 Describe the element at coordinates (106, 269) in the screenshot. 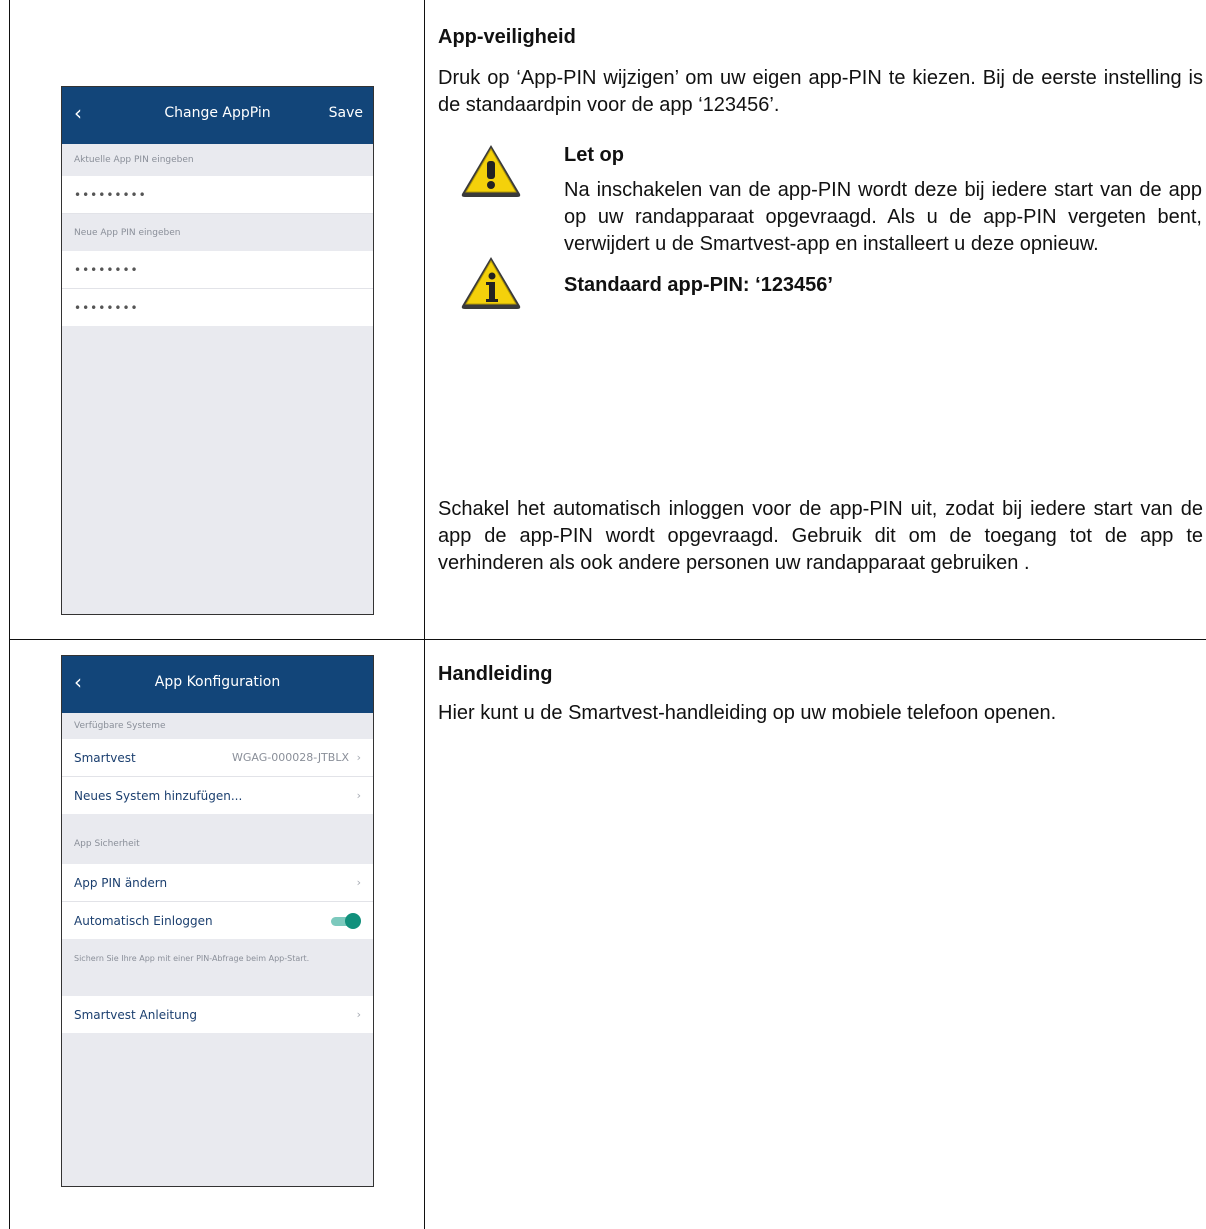

I see `new-pin-value: ••••••••` at that location.